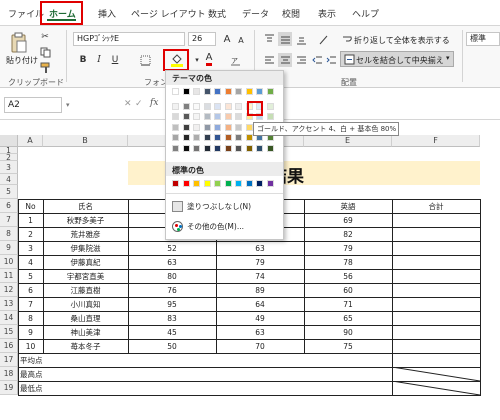 This screenshot has height=420, width=500. What do you see at coordinates (202, 39) in the screenshot?
I see `font-size-select: 26` at bounding box center [202, 39].